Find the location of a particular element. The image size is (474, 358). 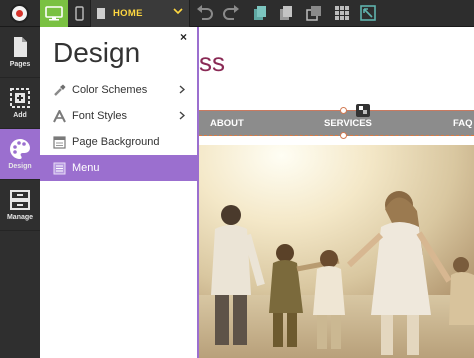

menu-item-color-schemes: Color Schemes is located at coordinates (118, 90).